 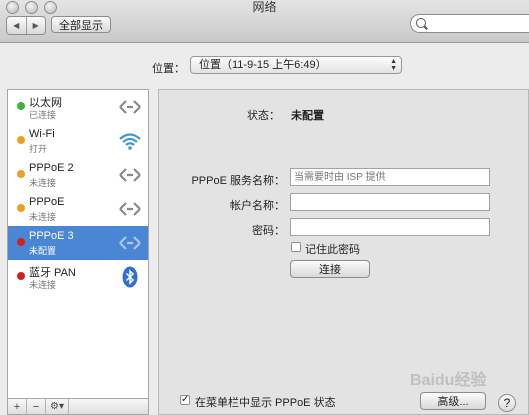 What do you see at coordinates (130, 141) in the screenshot?
I see `wifi-icon` at bounding box center [130, 141].